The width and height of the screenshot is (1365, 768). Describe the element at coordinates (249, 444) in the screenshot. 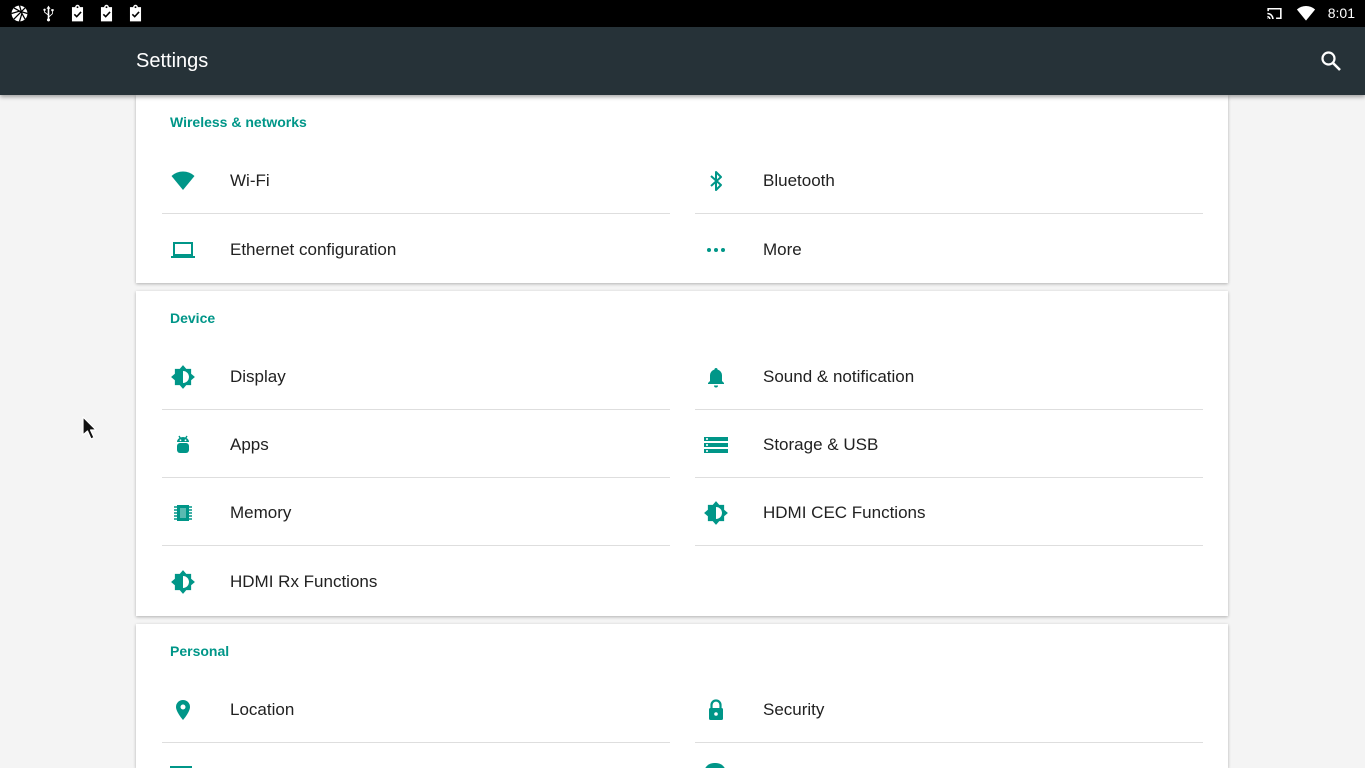

I see `item-label: Apps` at that location.